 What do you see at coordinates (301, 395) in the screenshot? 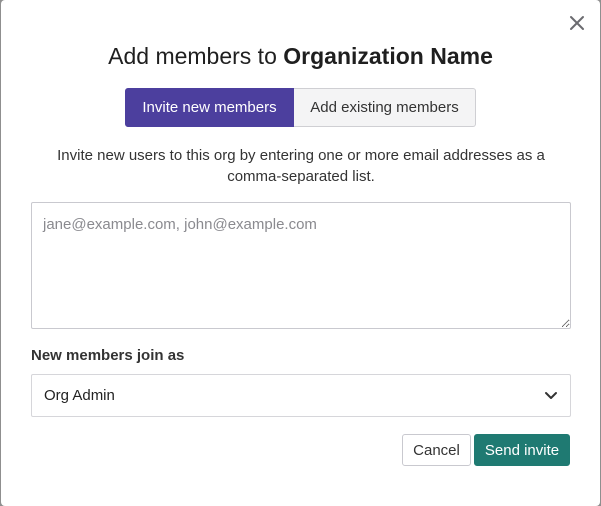
I see `role-select: Org Admin` at bounding box center [301, 395].